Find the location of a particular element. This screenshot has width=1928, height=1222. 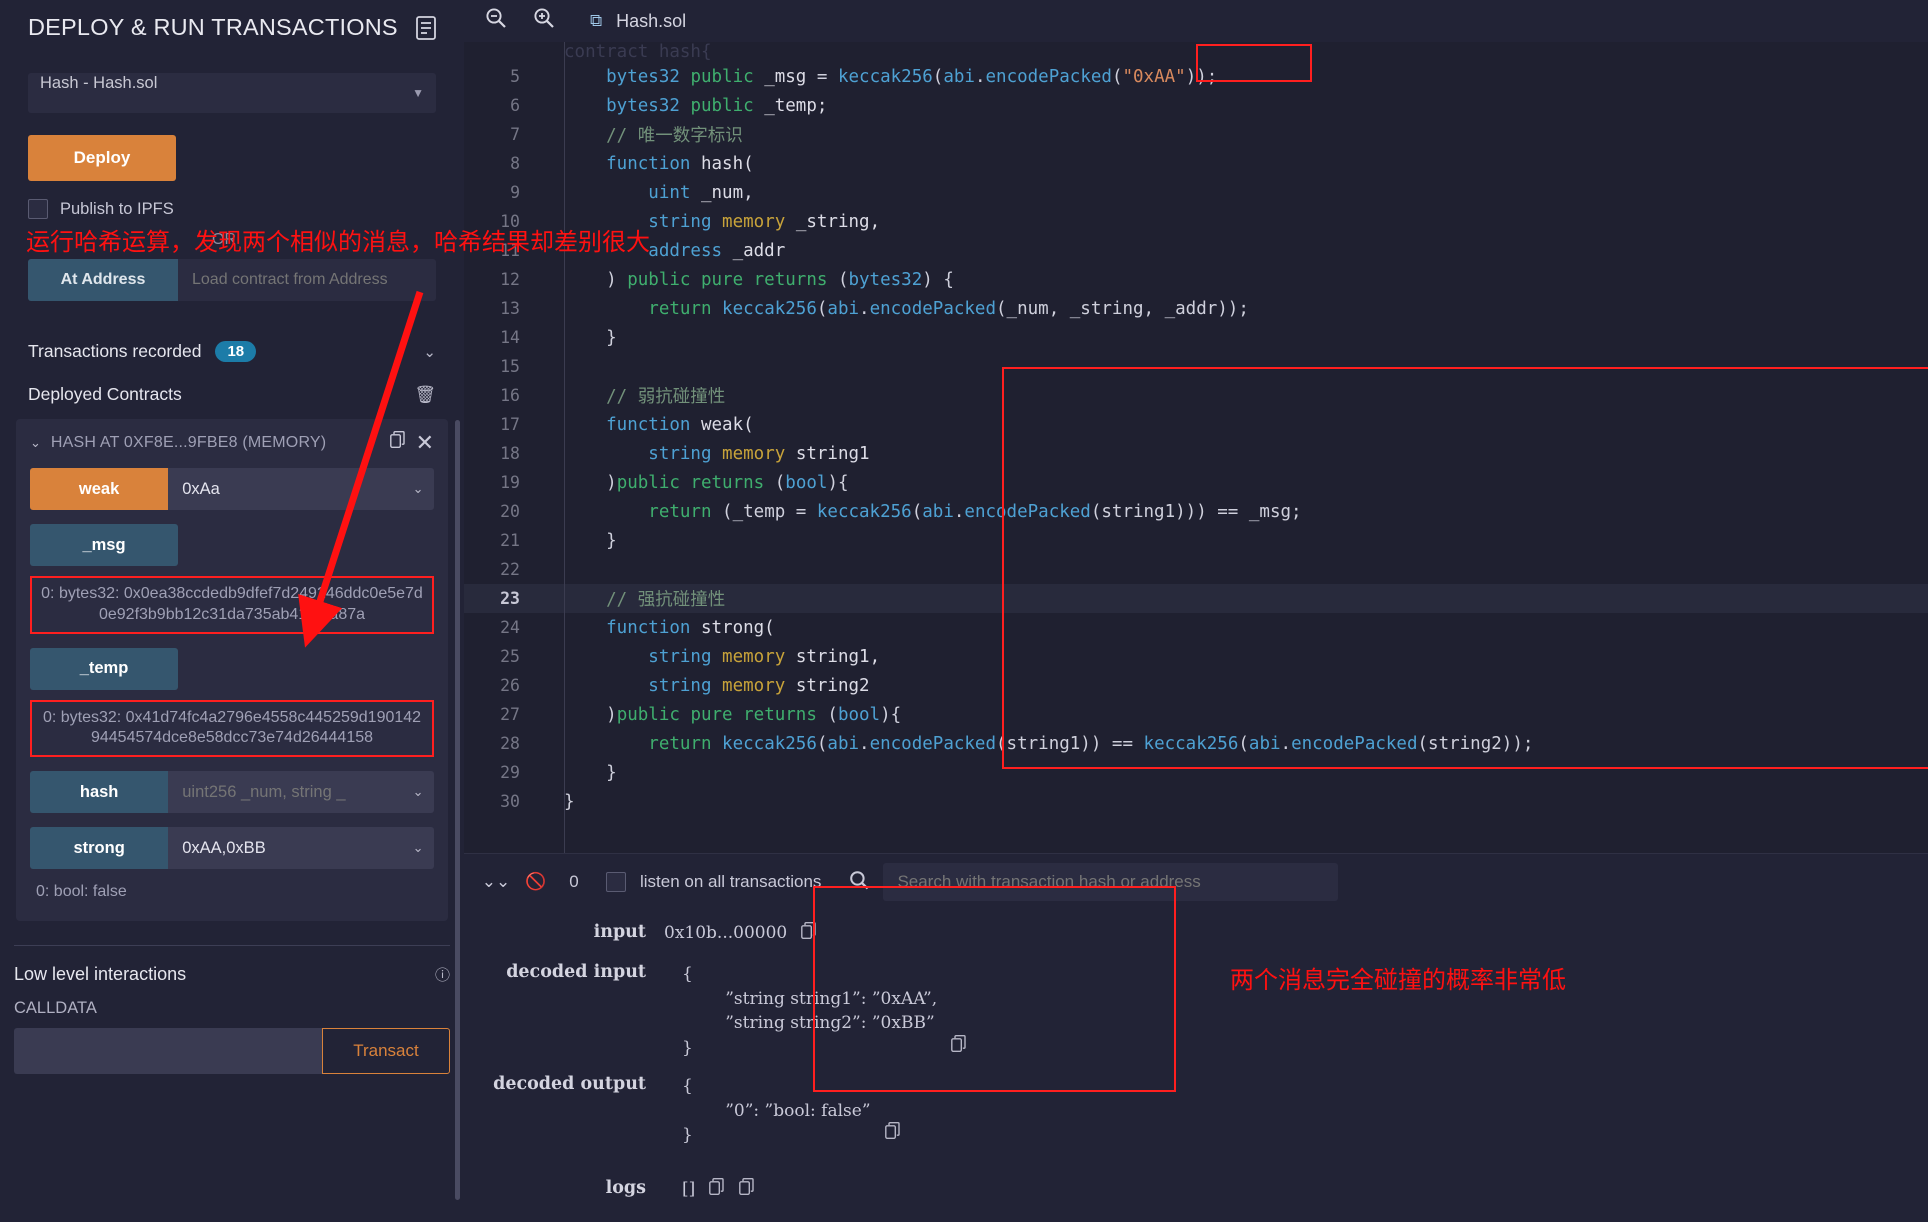

code-line: 21 } is located at coordinates (1196, 540).